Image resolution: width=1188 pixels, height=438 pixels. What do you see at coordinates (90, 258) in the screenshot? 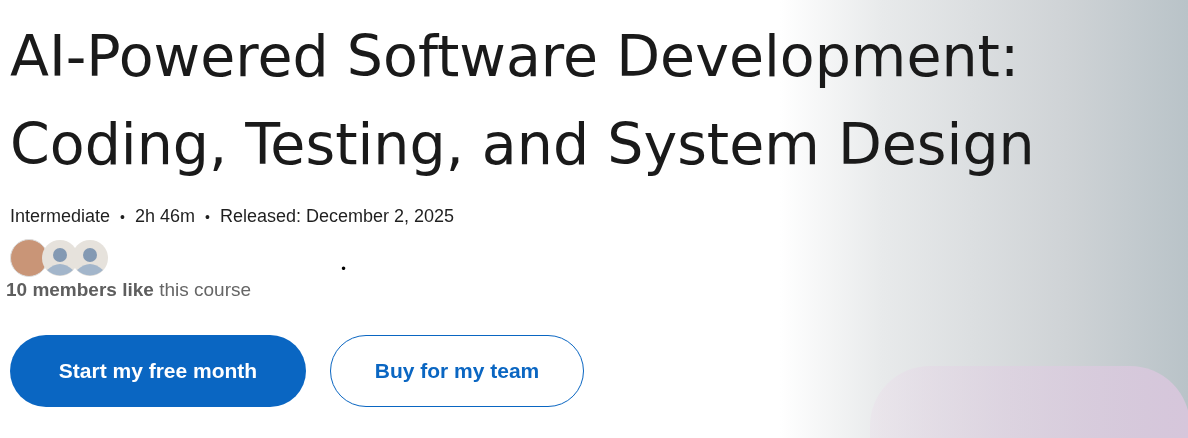
I see `avatar-silhouette-icon` at bounding box center [90, 258].